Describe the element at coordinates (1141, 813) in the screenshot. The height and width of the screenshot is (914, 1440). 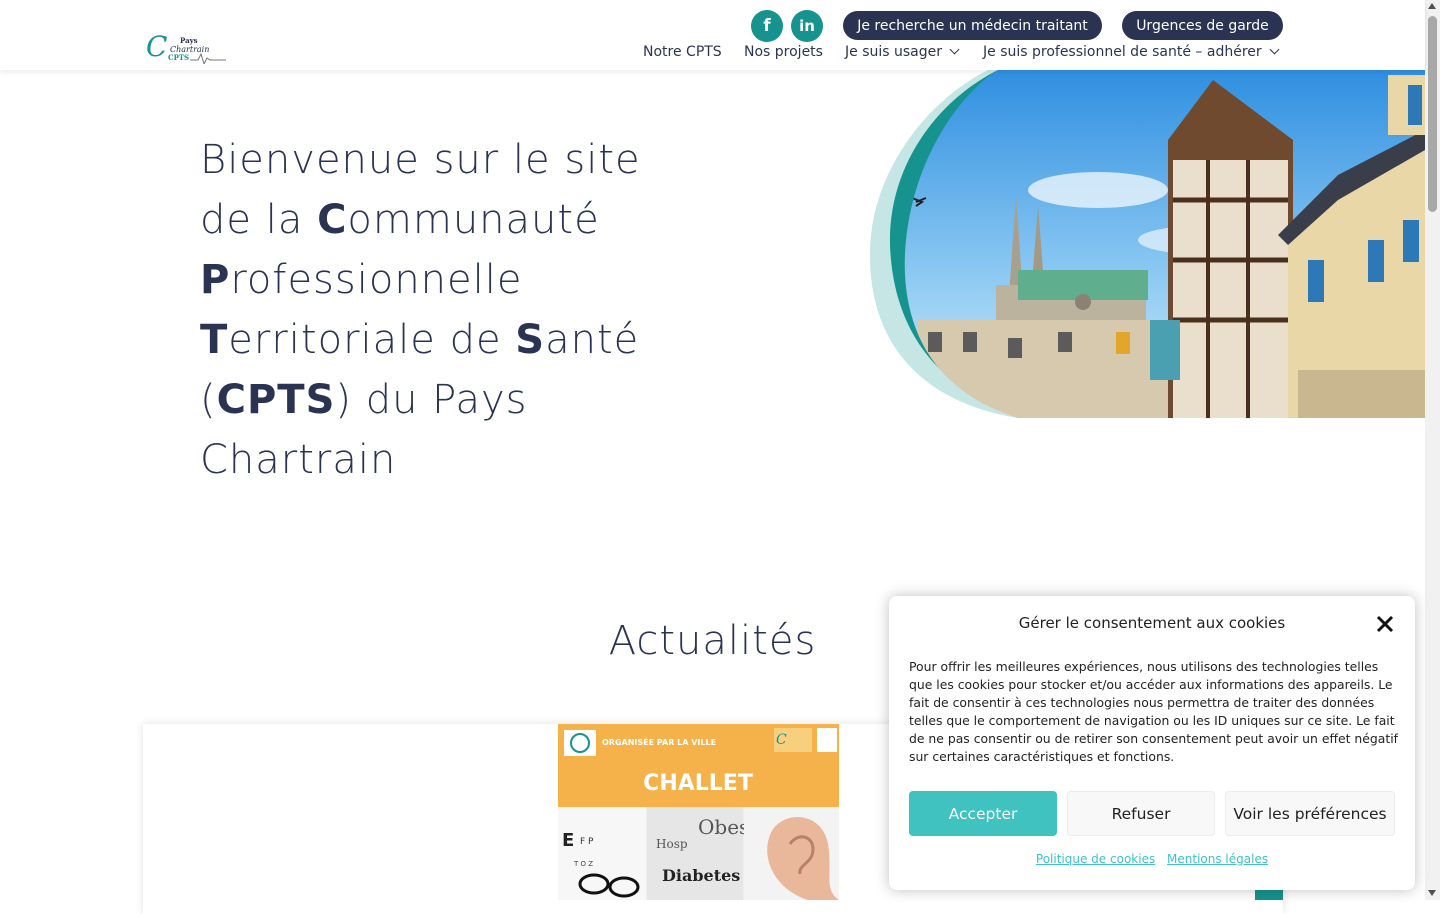
I see `refuse-button: Refuser` at that location.